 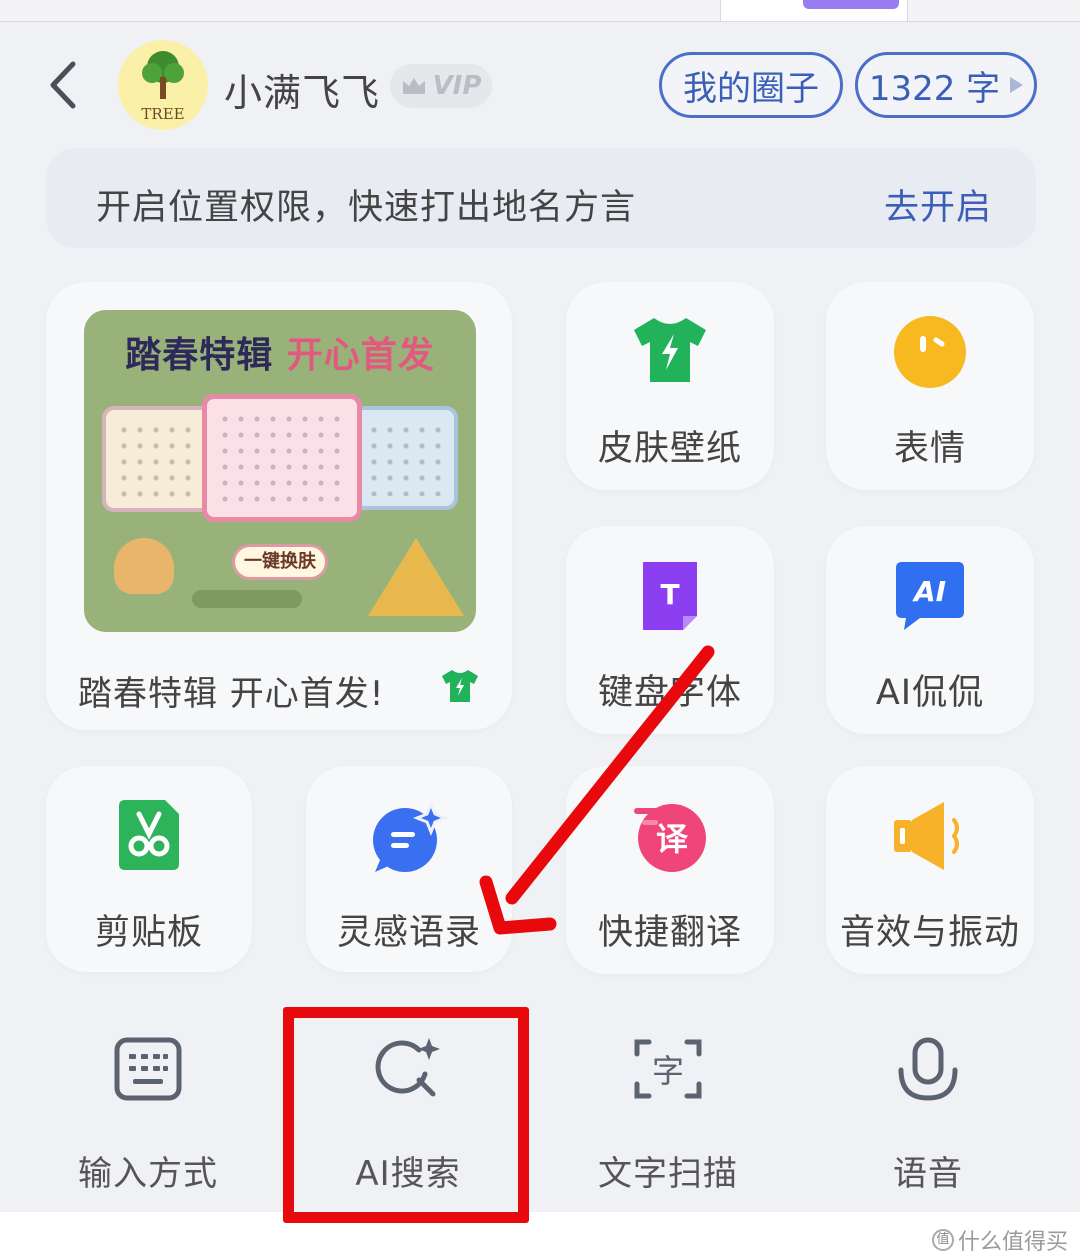 What do you see at coordinates (934, 88) in the screenshot?
I see `word-count-label: 1322 字` at bounding box center [934, 88].